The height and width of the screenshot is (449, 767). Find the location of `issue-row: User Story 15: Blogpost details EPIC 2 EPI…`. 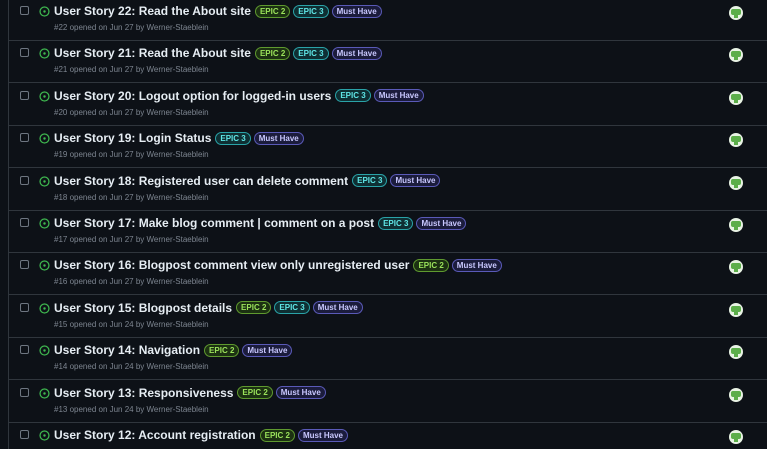

issue-row: User Story 15: Blogpost details EPIC 2 EPI… is located at coordinates (388, 317).